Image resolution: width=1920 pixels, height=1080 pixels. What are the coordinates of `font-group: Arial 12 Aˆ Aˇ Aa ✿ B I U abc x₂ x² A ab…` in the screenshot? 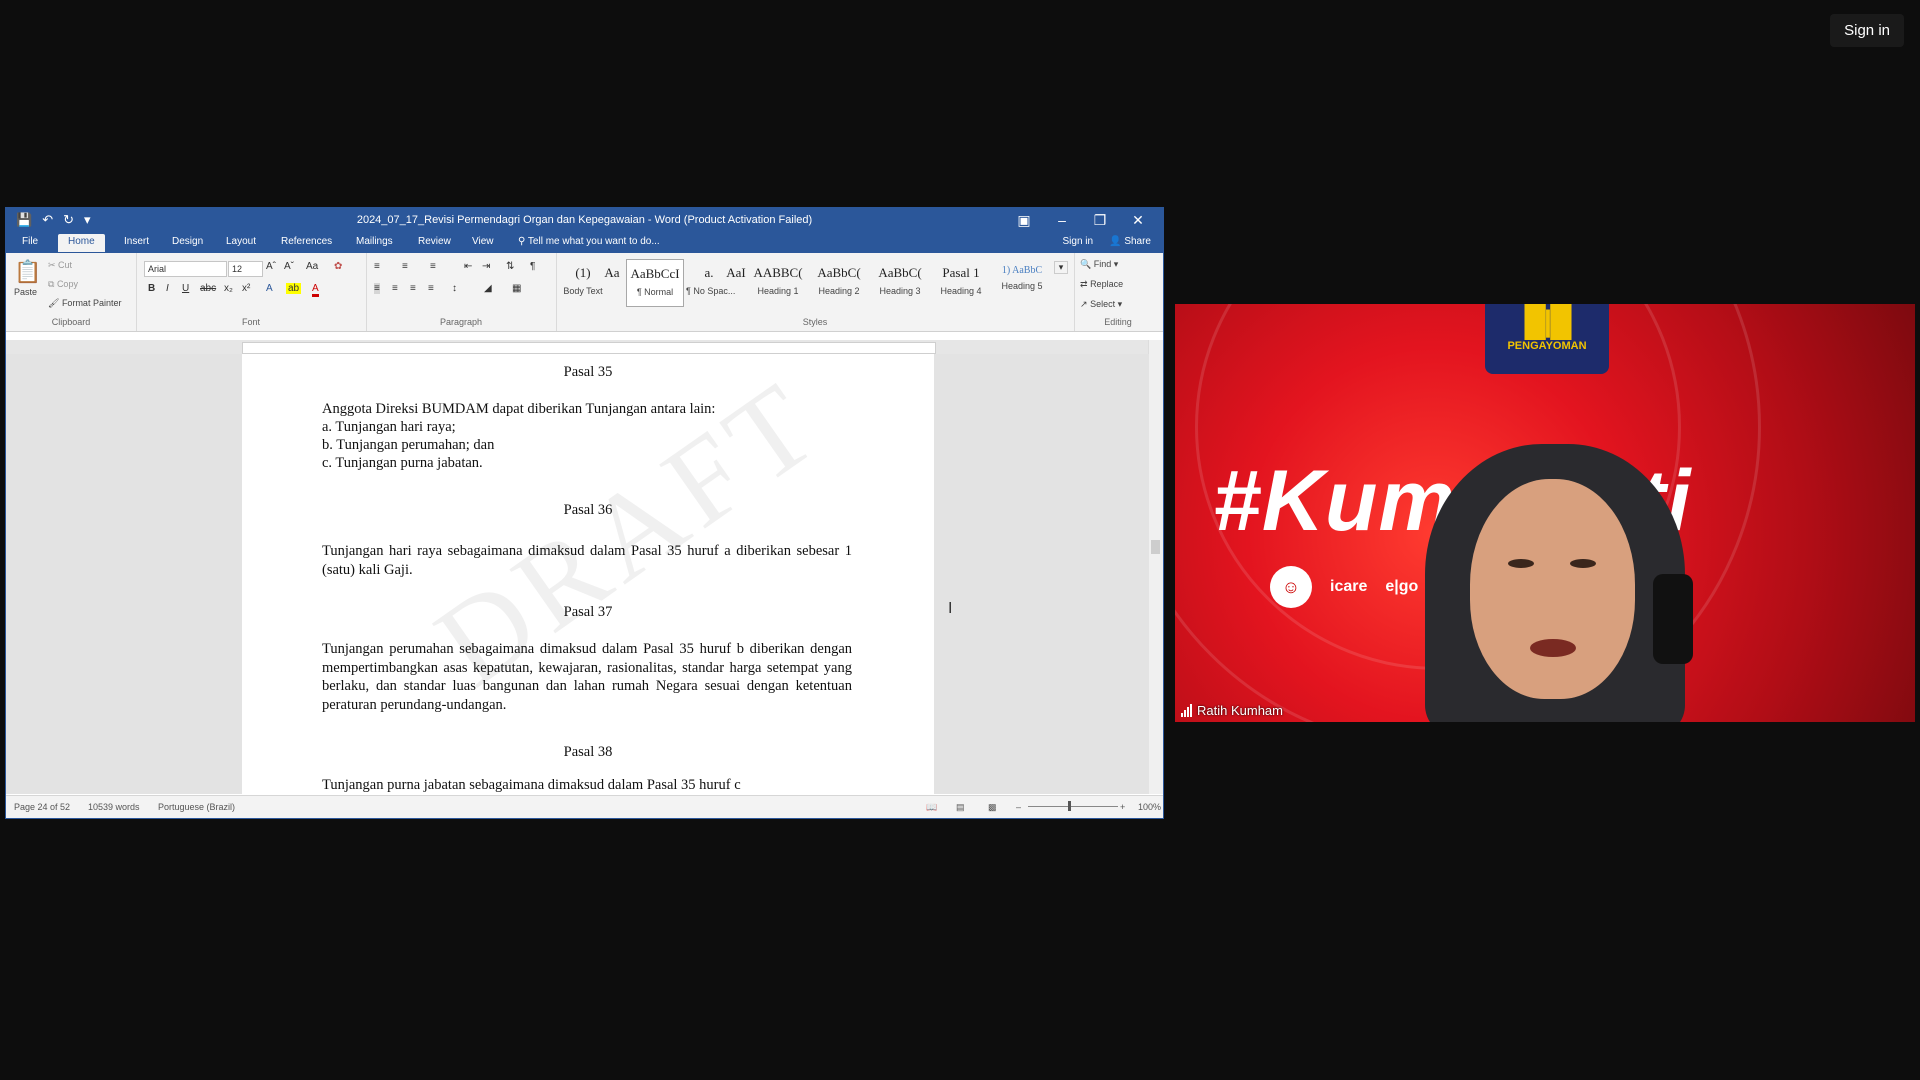 It's located at (251, 292).